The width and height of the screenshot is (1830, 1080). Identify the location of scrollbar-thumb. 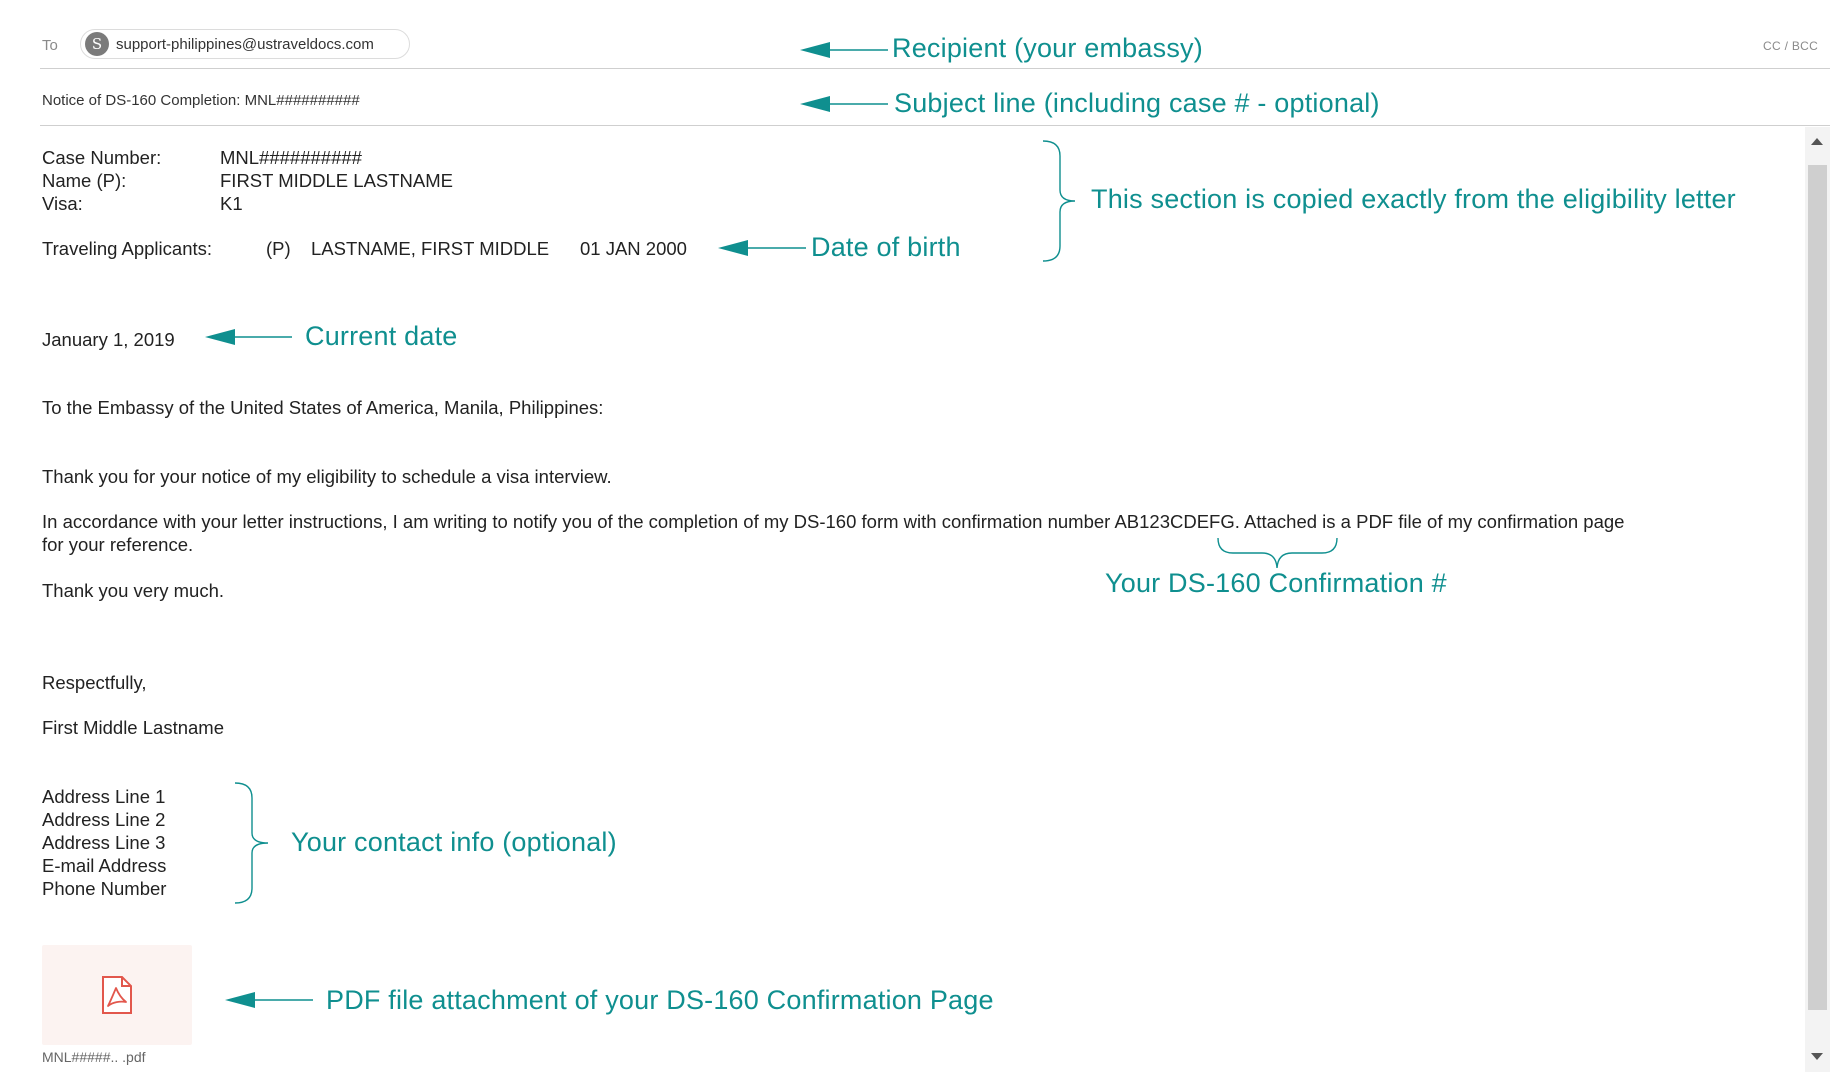
(1817, 587).